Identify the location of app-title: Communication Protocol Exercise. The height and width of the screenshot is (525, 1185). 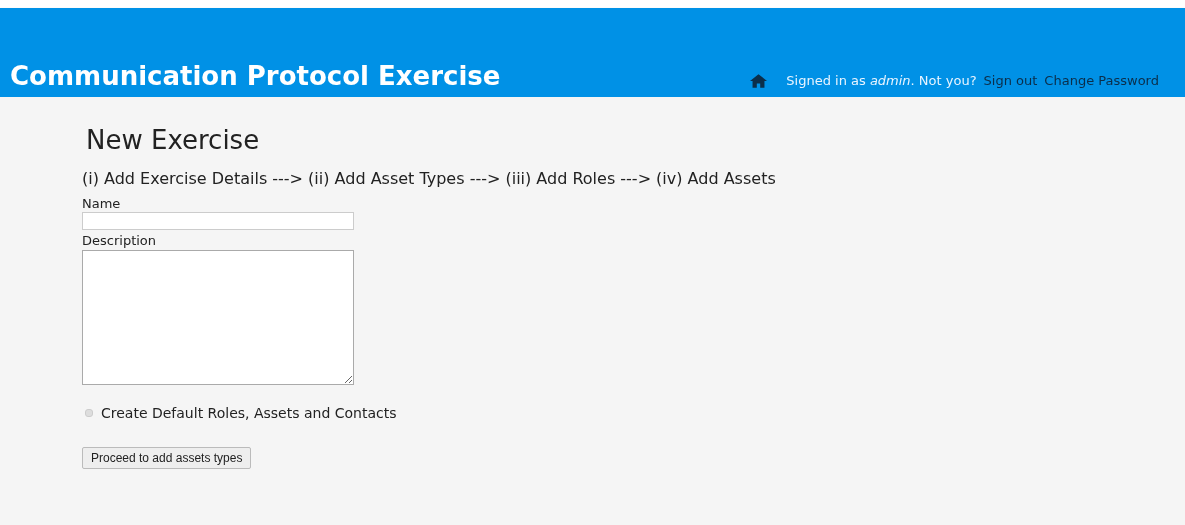
(255, 76).